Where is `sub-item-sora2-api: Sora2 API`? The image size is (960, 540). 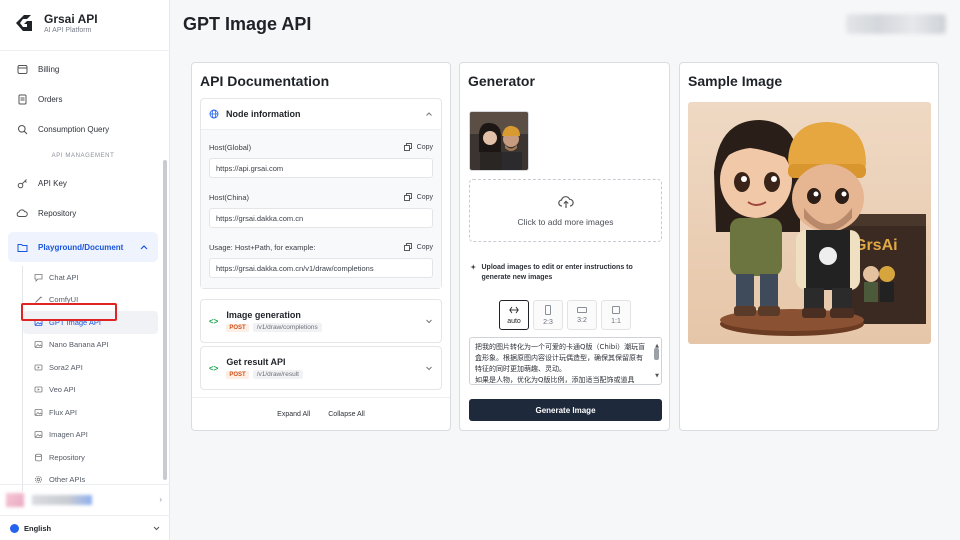
sub-item-sora2-api: Sora2 API is located at coordinates (90, 367).